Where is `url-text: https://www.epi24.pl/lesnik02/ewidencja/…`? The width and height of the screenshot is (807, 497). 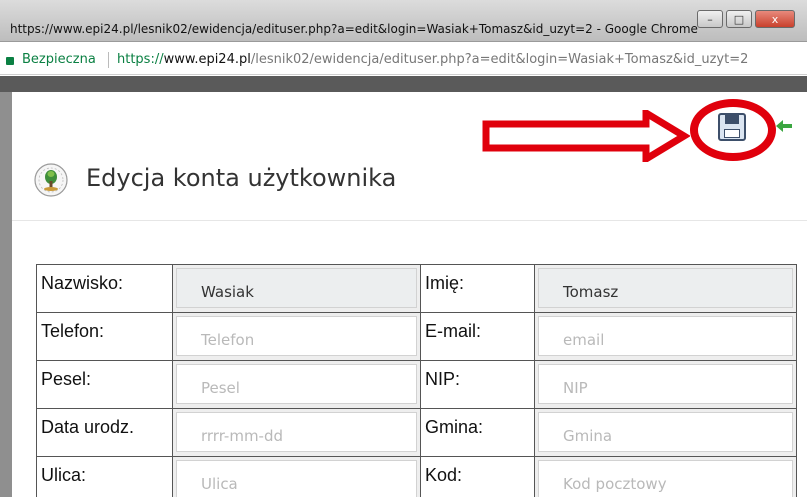
url-text: https://www.epi24.pl/lesnik02/ewidencja/… is located at coordinates (432, 59).